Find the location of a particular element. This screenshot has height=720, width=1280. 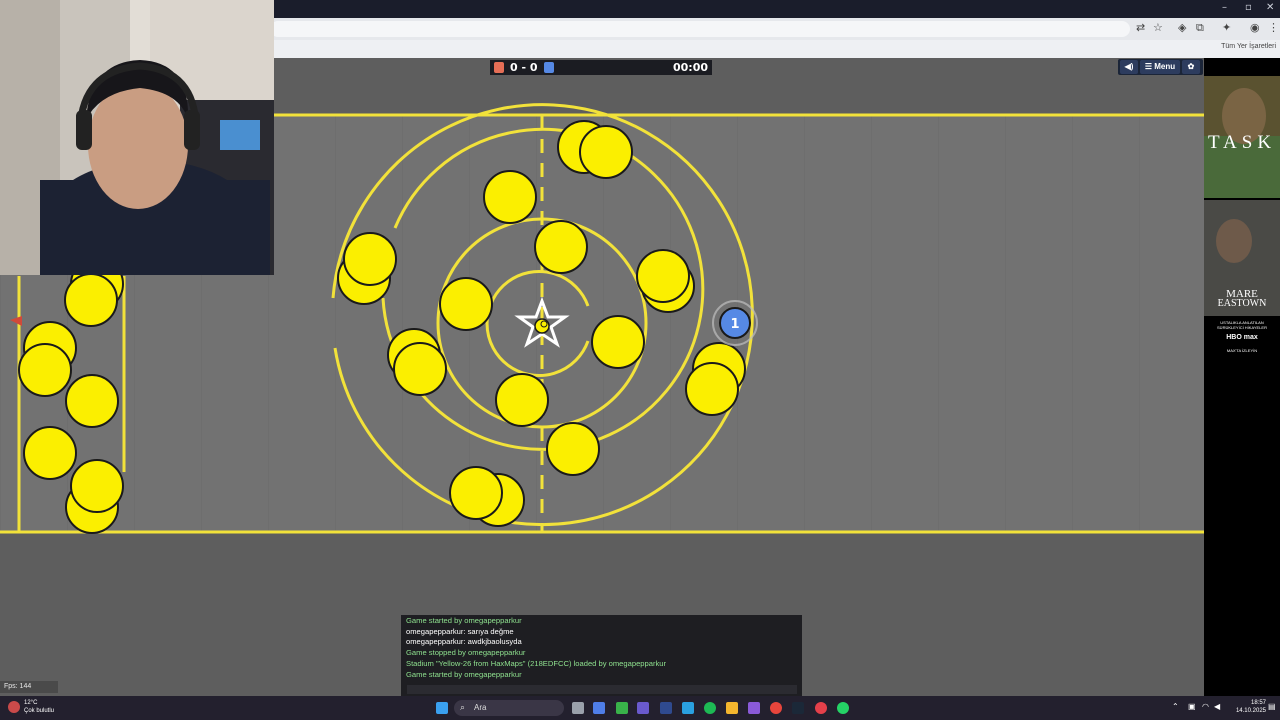

opera-icon is located at coordinates (821, 708).